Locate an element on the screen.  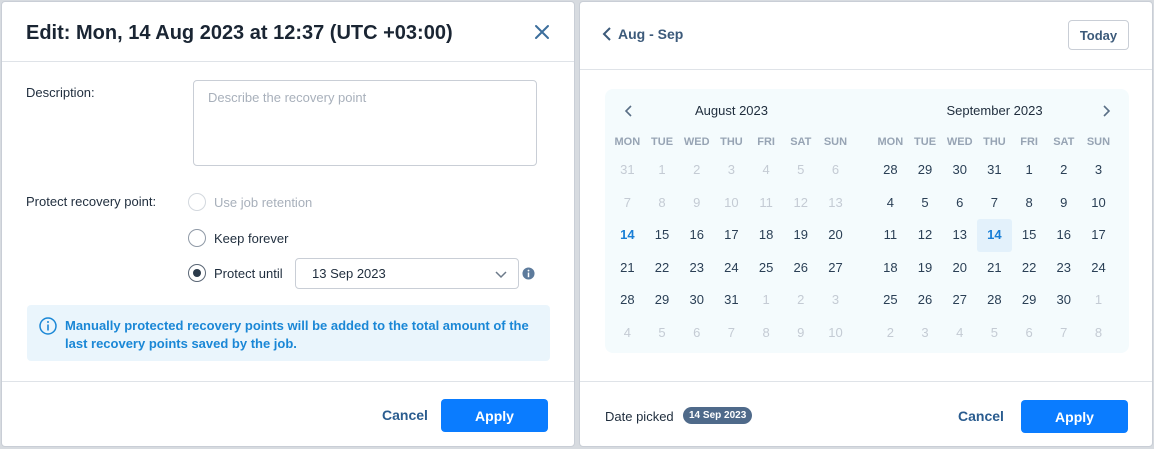
close-button is located at coordinates (542, 32).